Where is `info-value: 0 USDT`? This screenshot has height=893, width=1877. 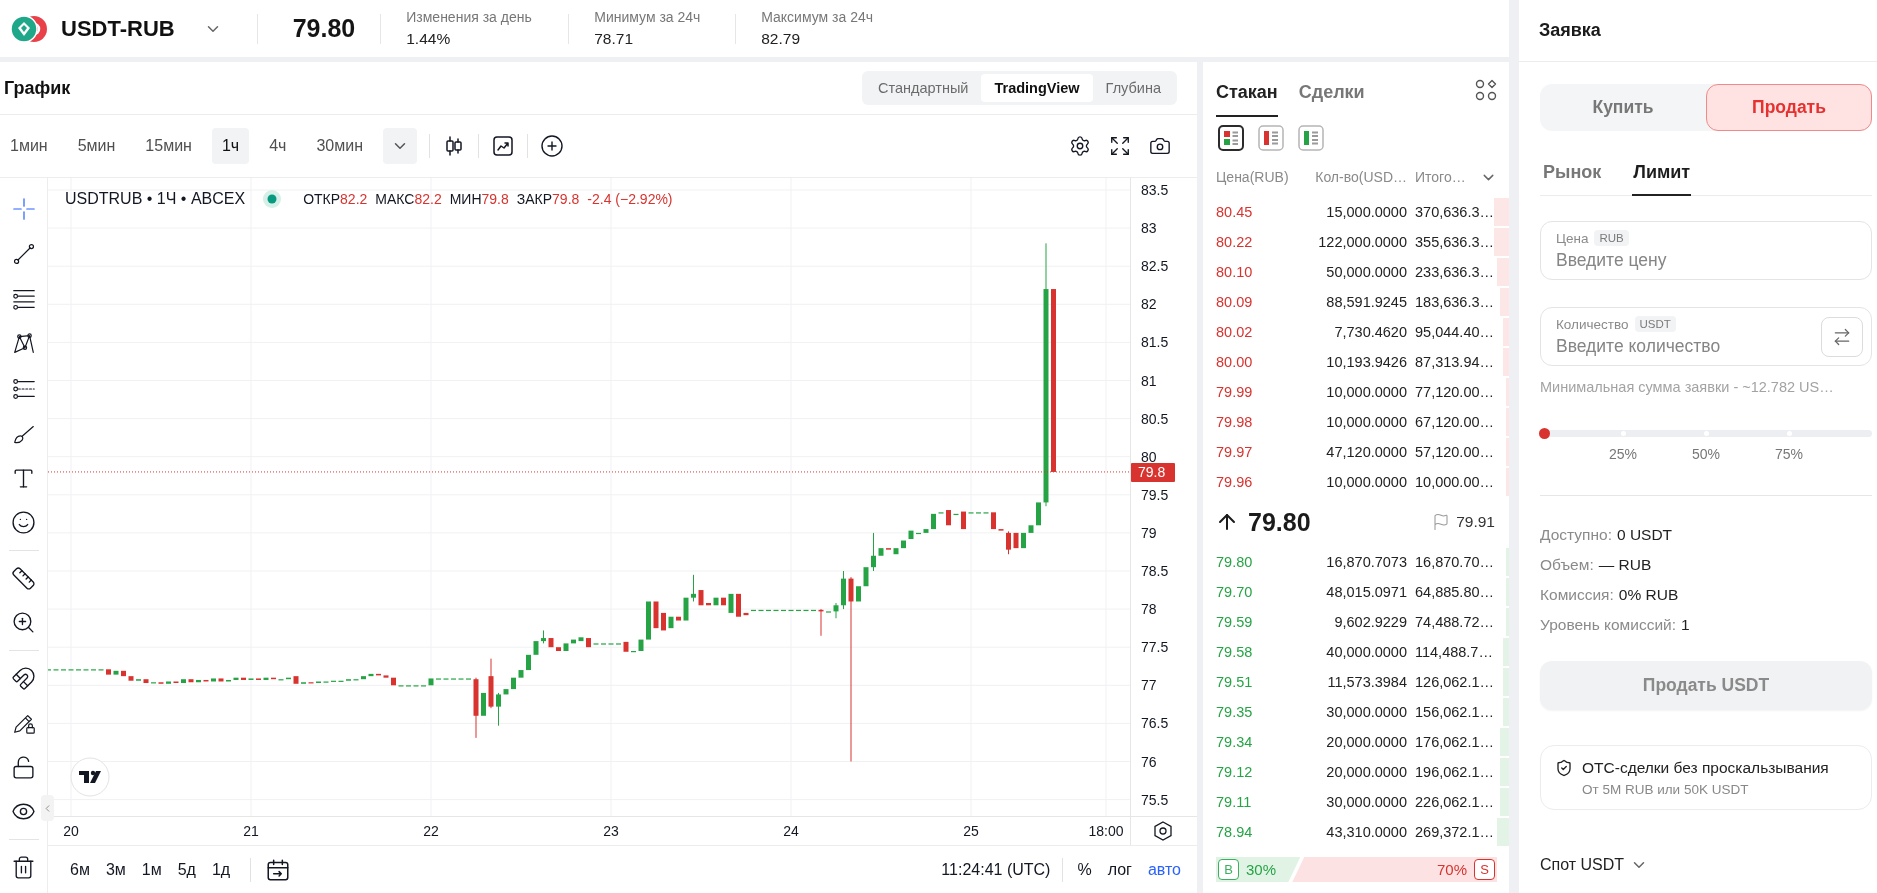 info-value: 0 USDT is located at coordinates (1644, 535).